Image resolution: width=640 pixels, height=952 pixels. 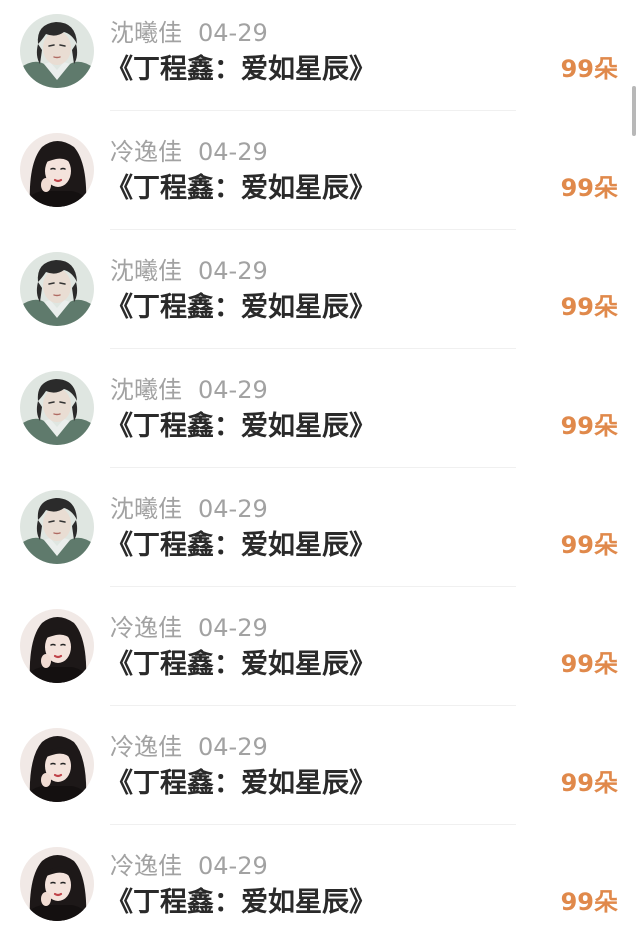 I want to click on scrollbar-thumb, so click(x=634, y=111).